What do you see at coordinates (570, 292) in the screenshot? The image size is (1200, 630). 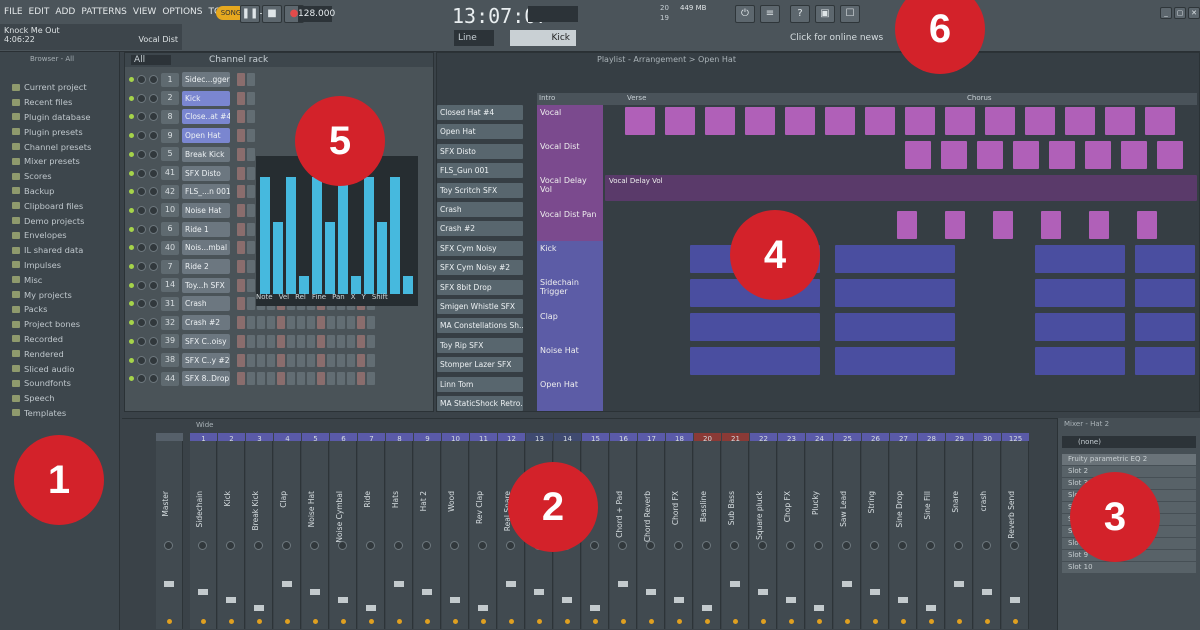 I see `playlist-track-header: Sidechain Trigger` at bounding box center [570, 292].